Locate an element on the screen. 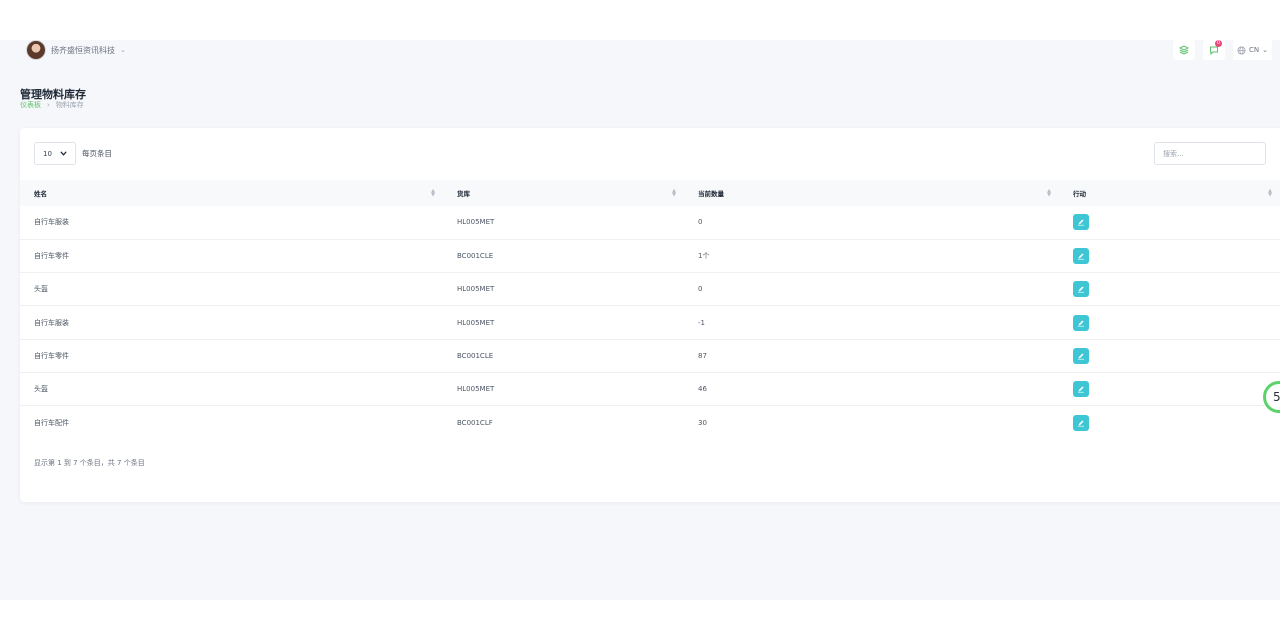 Image resolution: width=1280 pixels, height=640 pixels. page-length-control: 10 每页条目 is located at coordinates (73, 153).